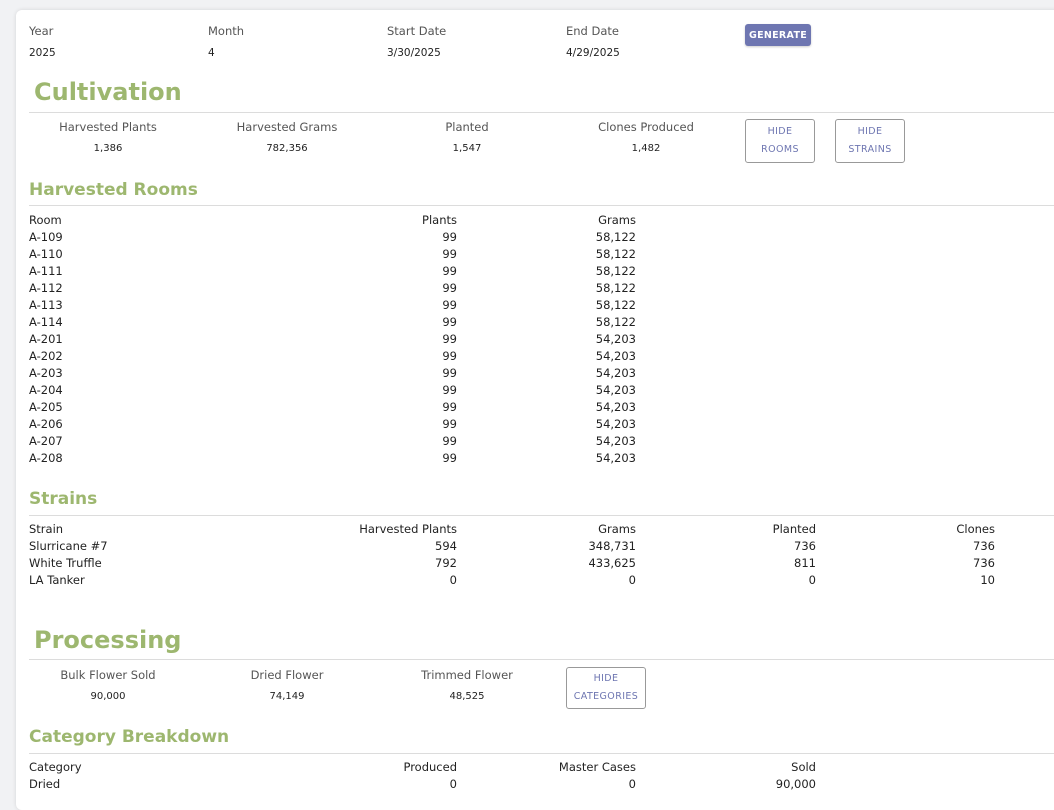  What do you see at coordinates (453, 580) in the screenshot?
I see `strain-cell-harvested-plants: 0` at bounding box center [453, 580].